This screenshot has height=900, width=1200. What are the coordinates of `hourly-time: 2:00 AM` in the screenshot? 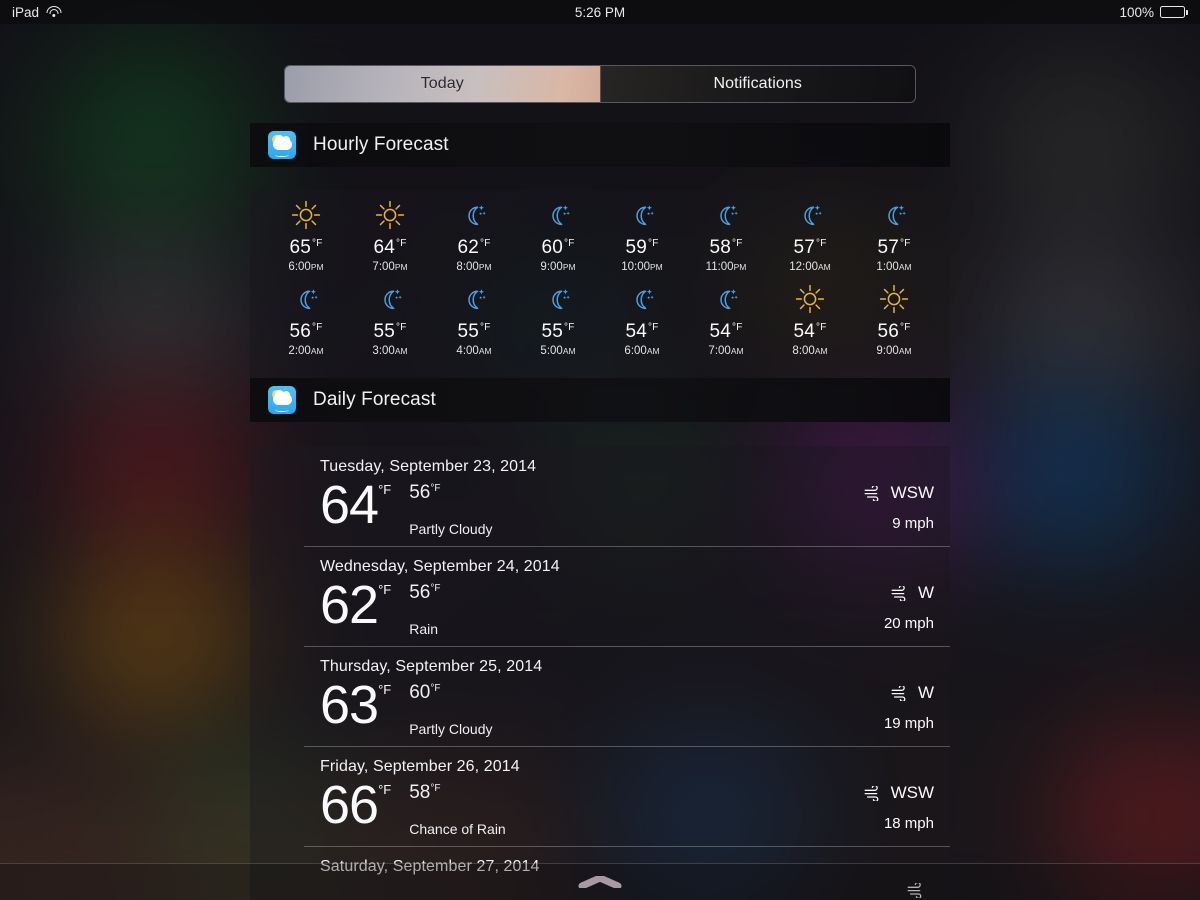 It's located at (305, 351).